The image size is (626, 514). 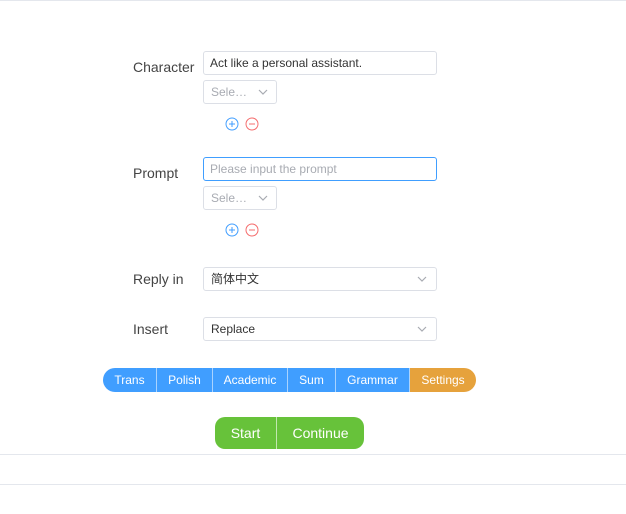 I want to click on academic-button: Academic, so click(x=250, y=380).